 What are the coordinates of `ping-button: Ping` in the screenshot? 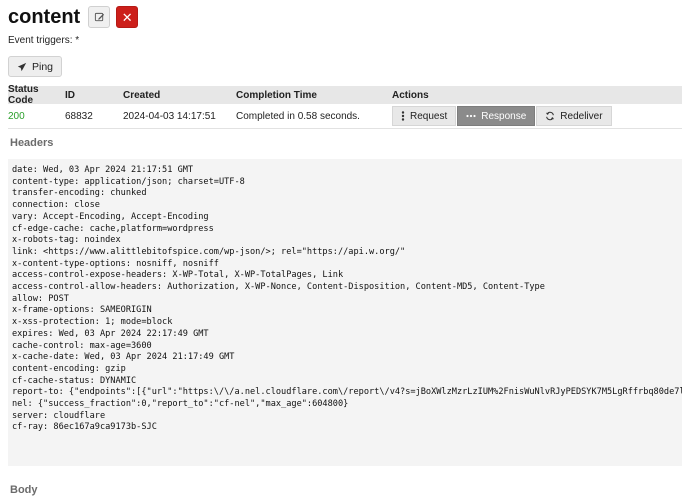 It's located at (35, 66).